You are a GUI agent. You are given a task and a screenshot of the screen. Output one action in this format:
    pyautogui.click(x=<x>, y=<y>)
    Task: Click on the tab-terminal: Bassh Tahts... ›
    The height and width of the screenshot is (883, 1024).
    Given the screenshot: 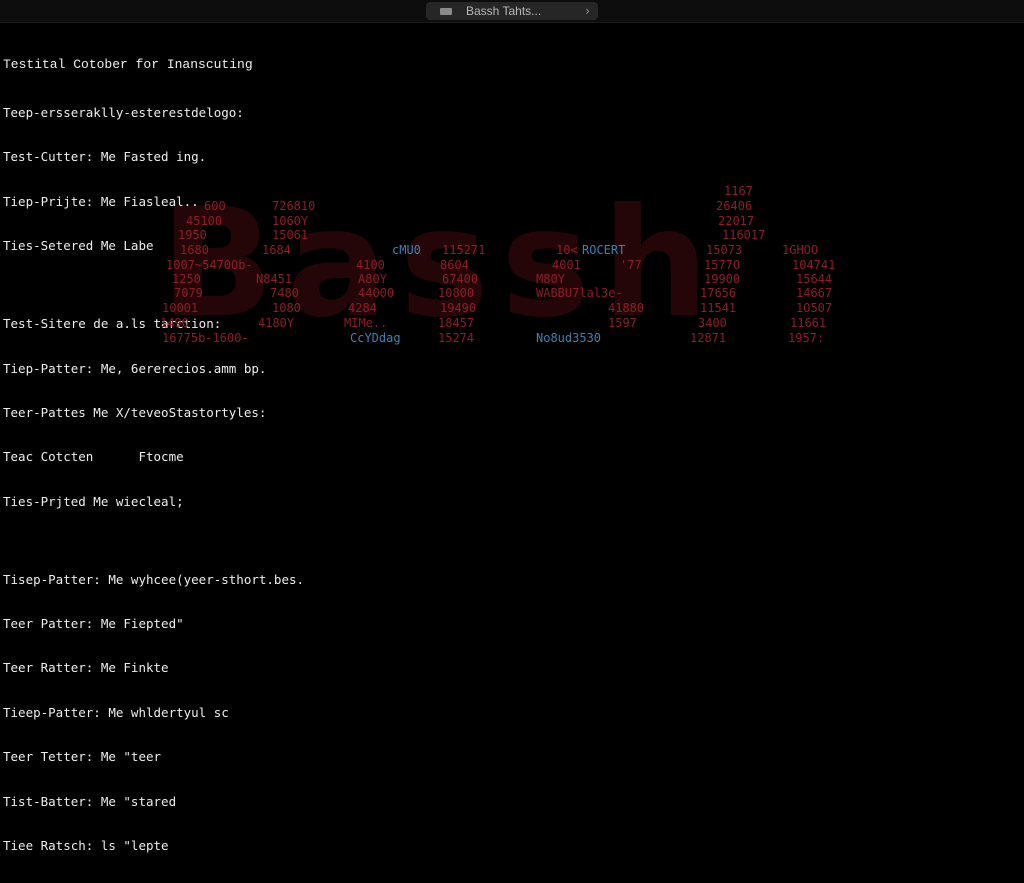 What is the action you would take?
    pyautogui.click(x=512, y=11)
    